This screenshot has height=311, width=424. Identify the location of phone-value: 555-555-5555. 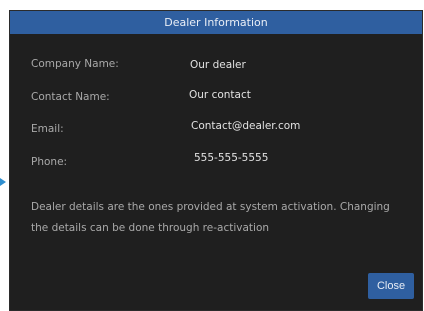
(231, 158).